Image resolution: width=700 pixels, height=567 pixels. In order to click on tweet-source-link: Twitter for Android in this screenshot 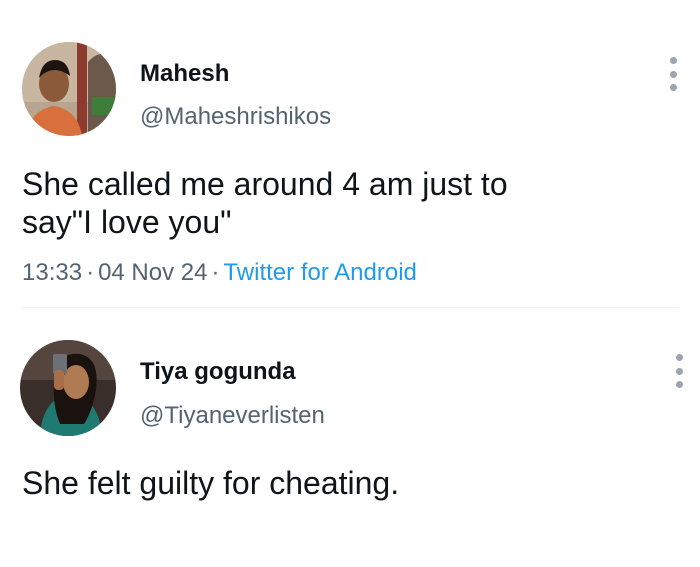, I will do `click(319, 272)`.